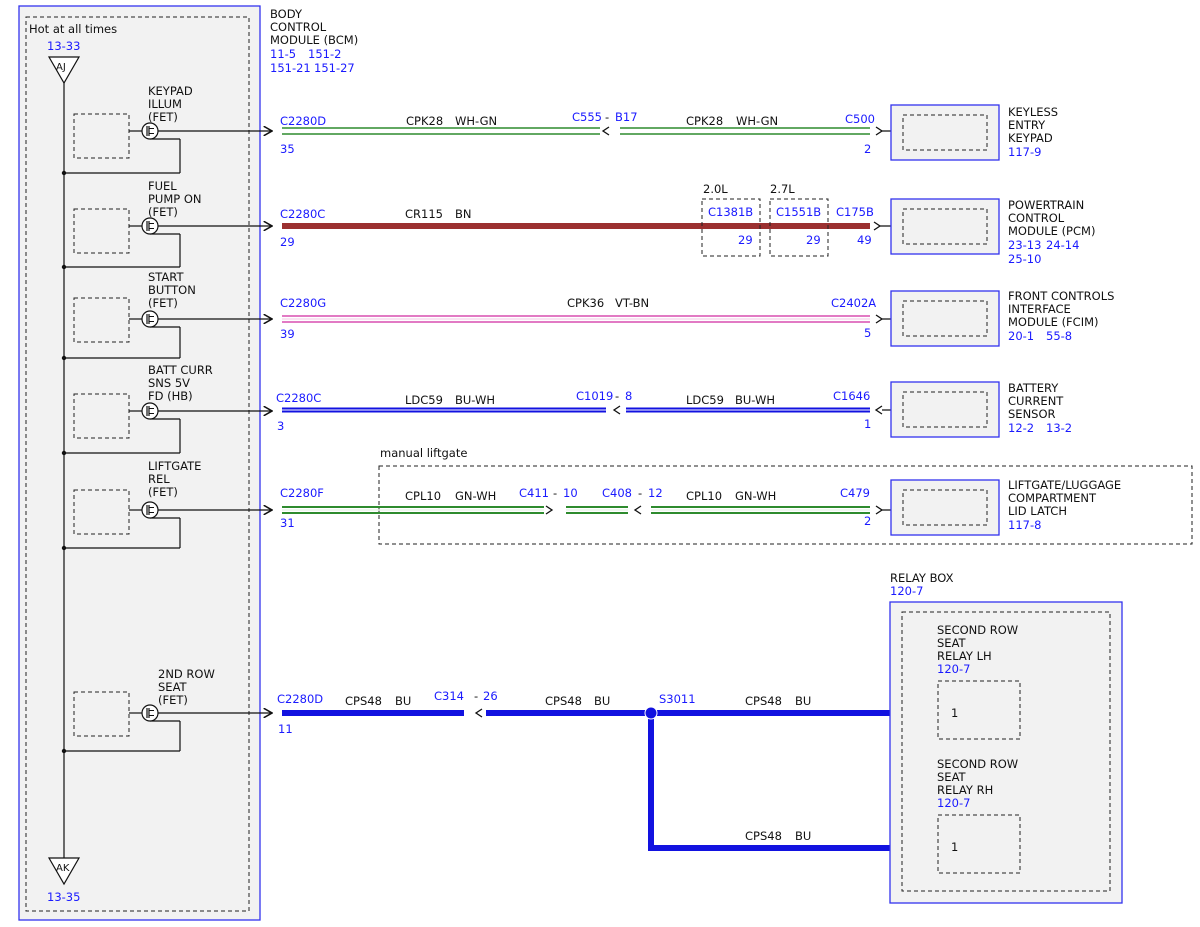 This screenshot has width=1200, height=927. Describe the element at coordinates (1032, 414) in the screenshot. I see `component-label: SENSOR` at that location.